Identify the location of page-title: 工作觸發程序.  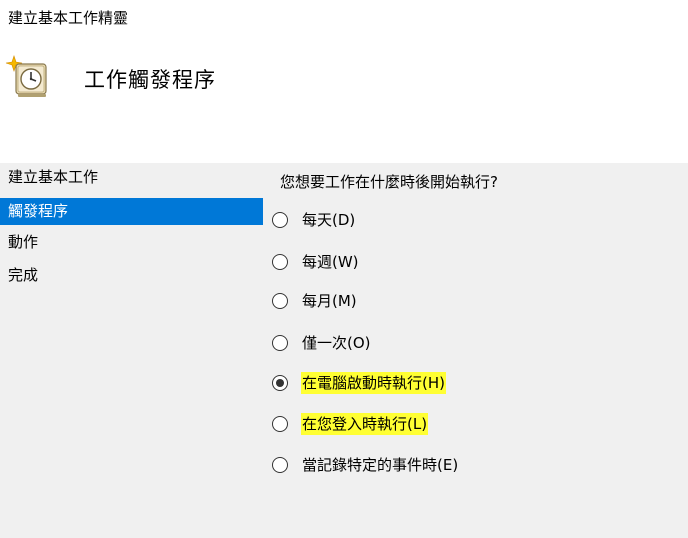
(150, 80).